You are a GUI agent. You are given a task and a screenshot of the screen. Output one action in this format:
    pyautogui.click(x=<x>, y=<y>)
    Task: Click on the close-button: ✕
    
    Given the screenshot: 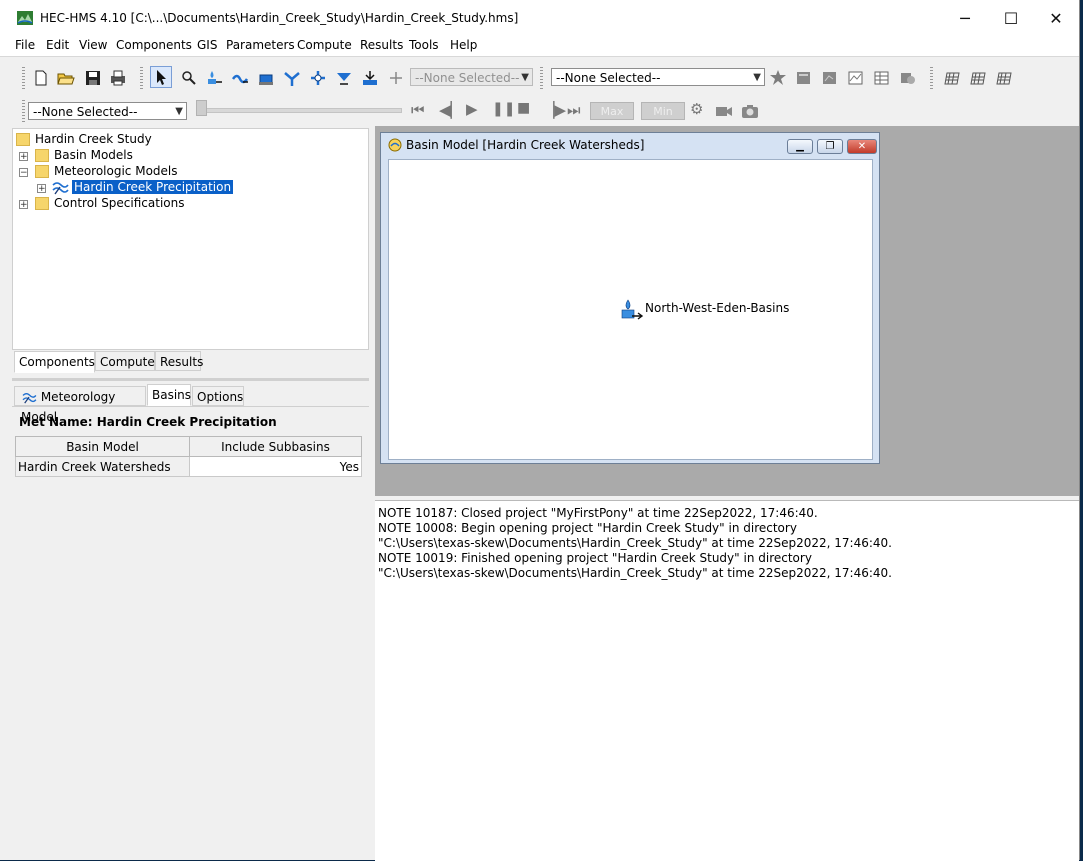 What is the action you would take?
    pyautogui.click(x=1056, y=19)
    